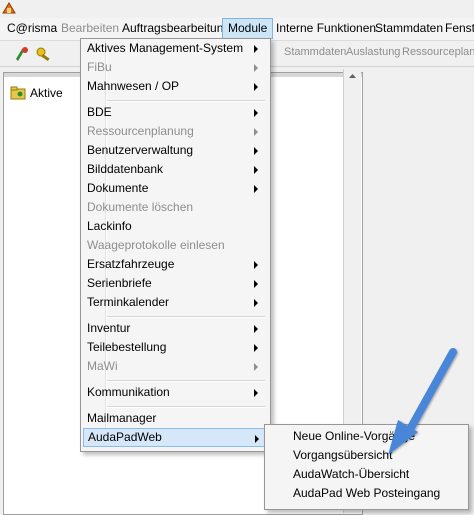 The image size is (474, 515). I want to click on menu-item-label: Dokumente, so click(118, 188).